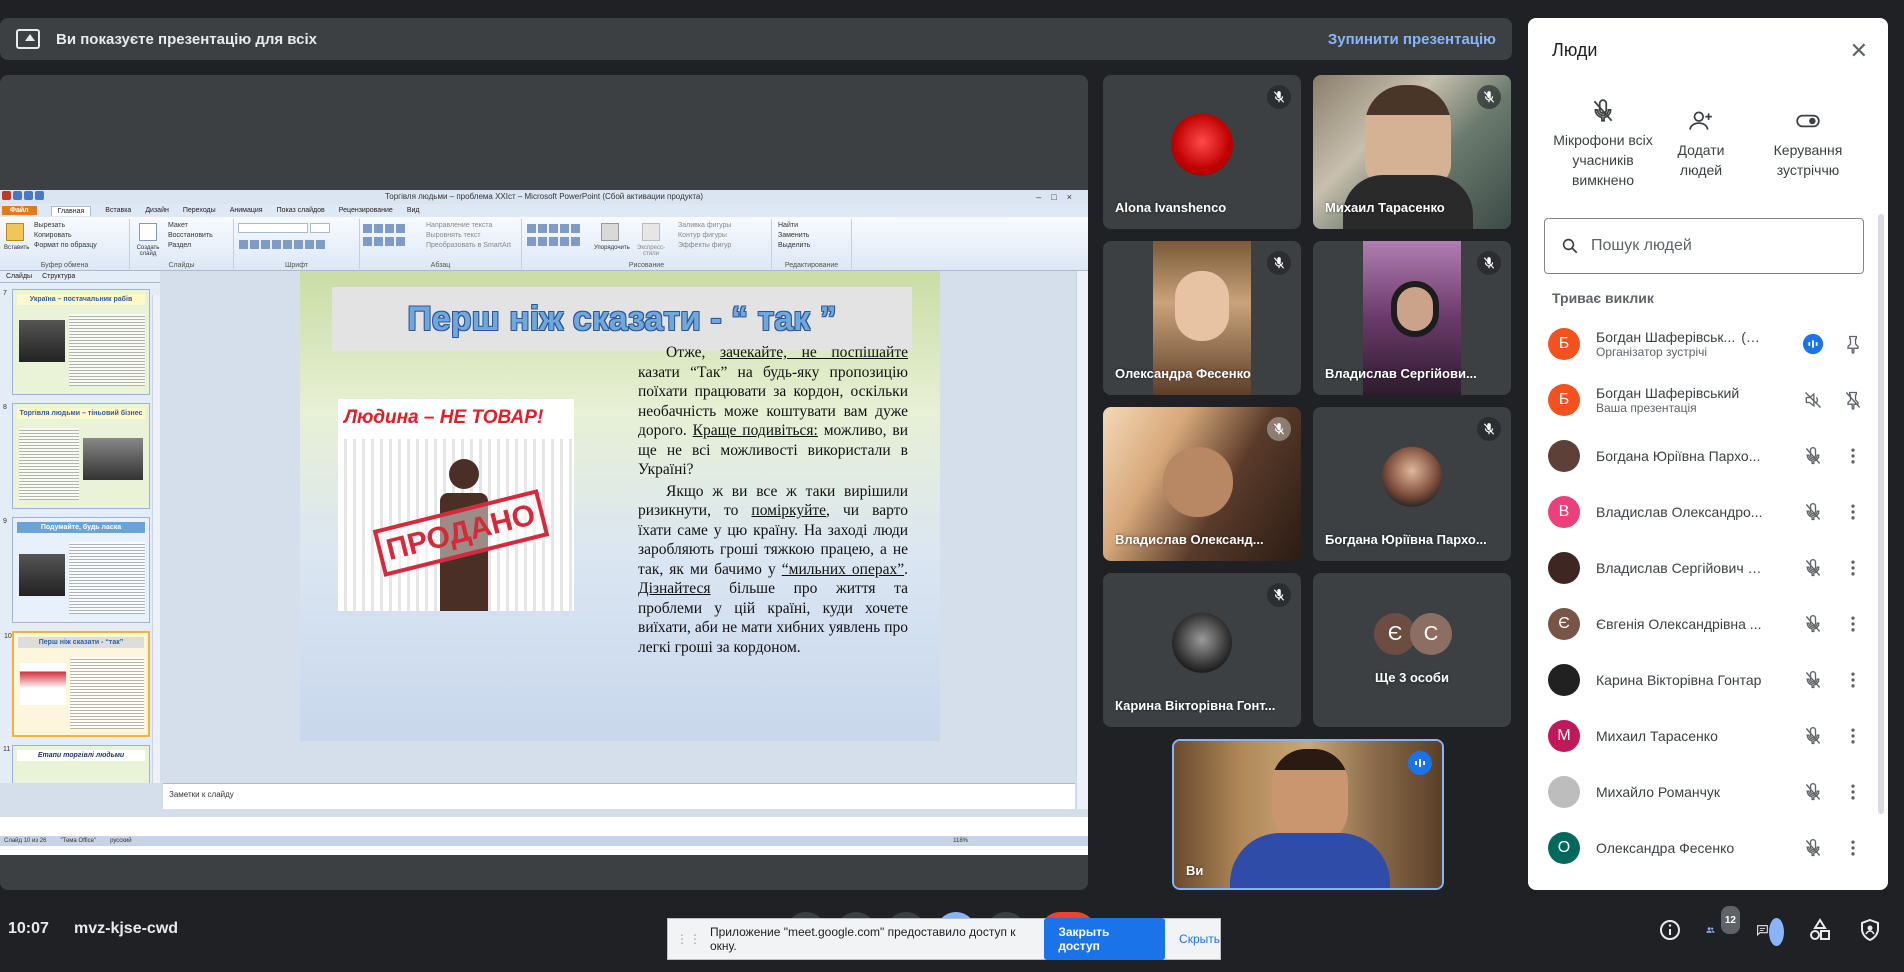  Describe the element at coordinates (792, 226) in the screenshot. I see `find-button: Найти` at that location.